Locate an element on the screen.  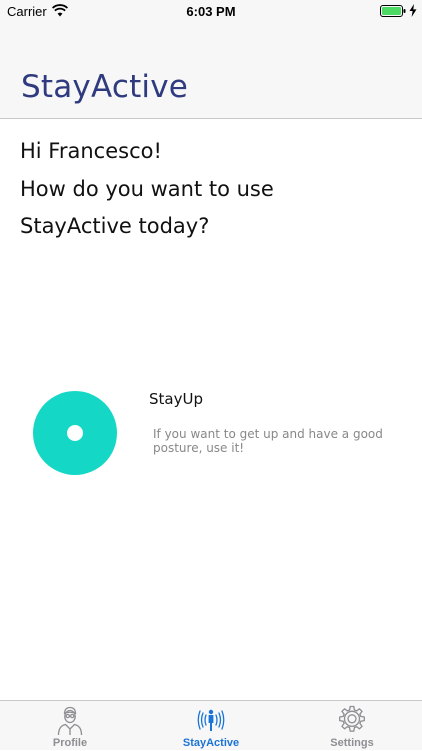
navigation-bar: StayActive is located at coordinates (211, 70).